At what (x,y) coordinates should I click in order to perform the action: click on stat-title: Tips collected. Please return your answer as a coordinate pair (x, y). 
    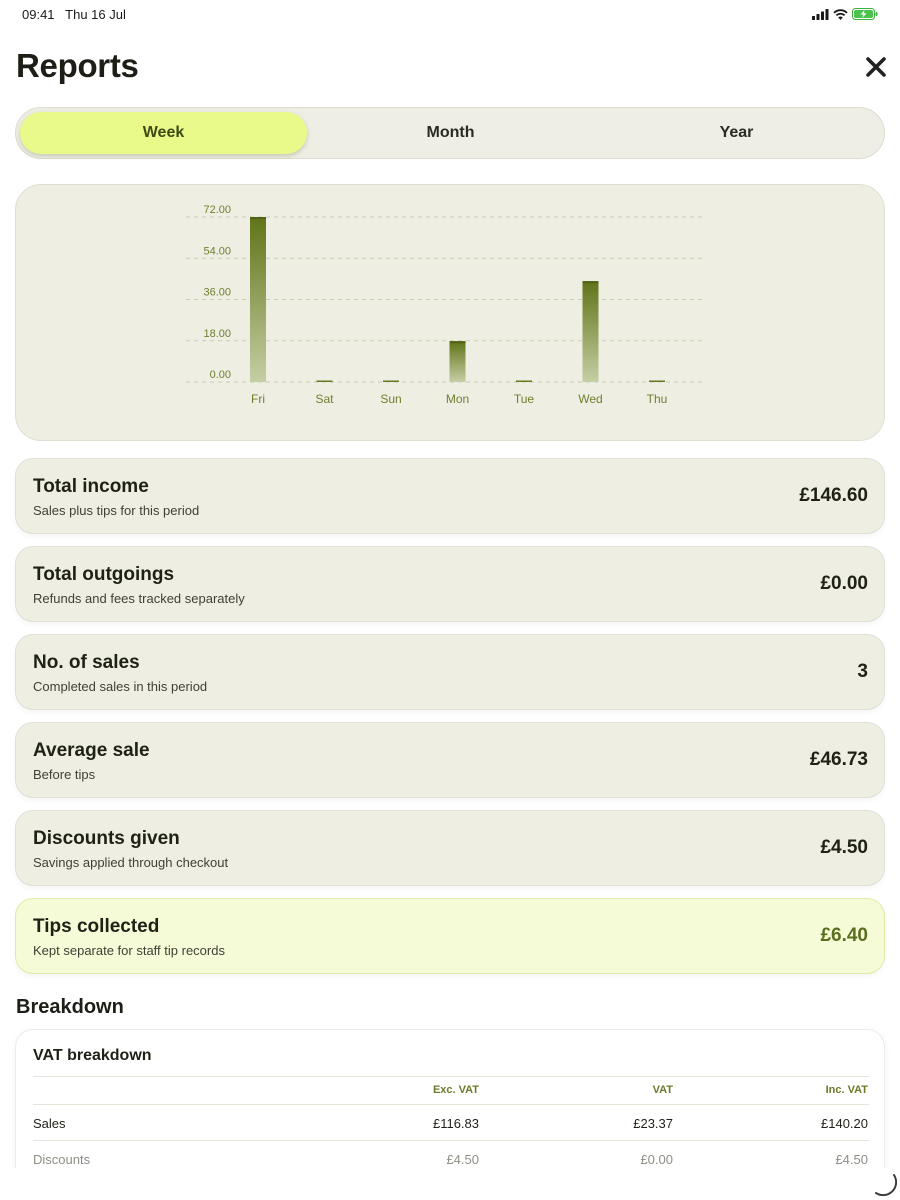
    Looking at the image, I should click on (96, 926).